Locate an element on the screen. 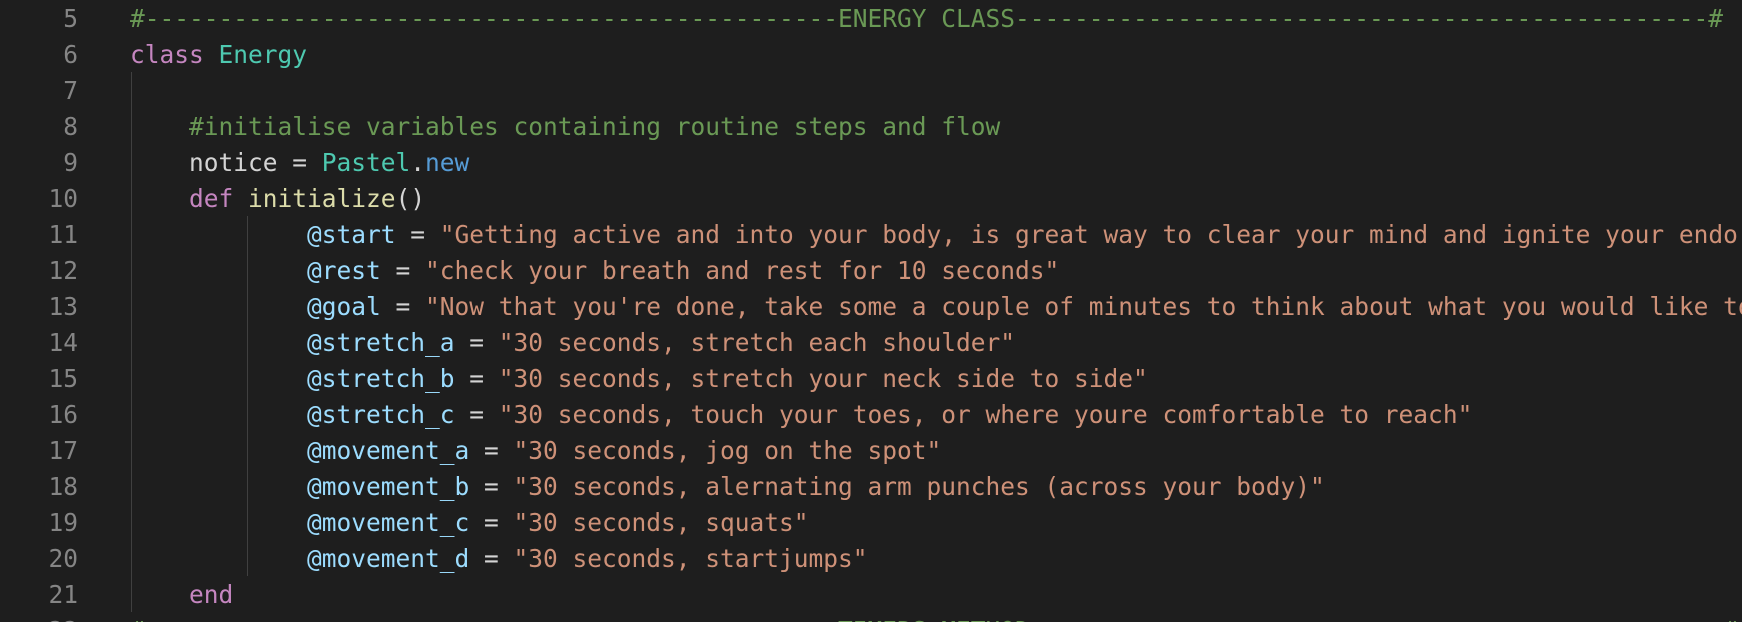 The height and width of the screenshot is (622, 1742). line-number: 10 is located at coordinates (63, 198).